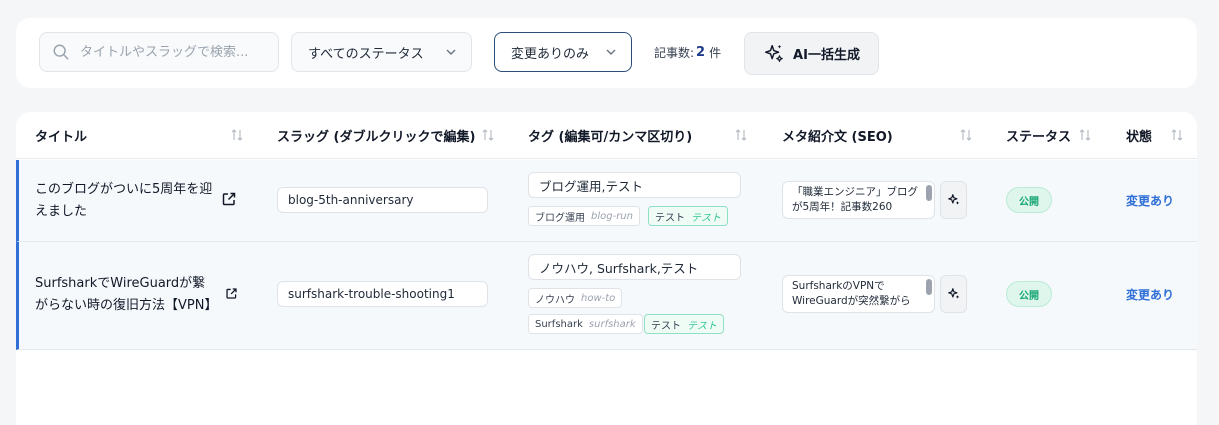 This screenshot has width=1219, height=425. What do you see at coordinates (61, 135) in the screenshot?
I see `column-header-title: タイトル` at bounding box center [61, 135].